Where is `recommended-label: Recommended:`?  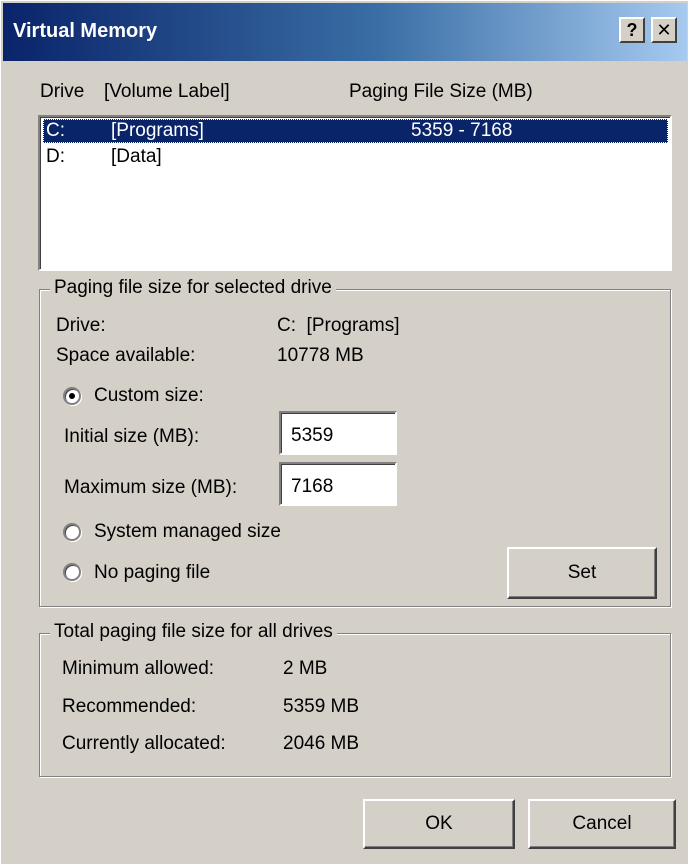
recommended-label: Recommended: is located at coordinates (129, 706).